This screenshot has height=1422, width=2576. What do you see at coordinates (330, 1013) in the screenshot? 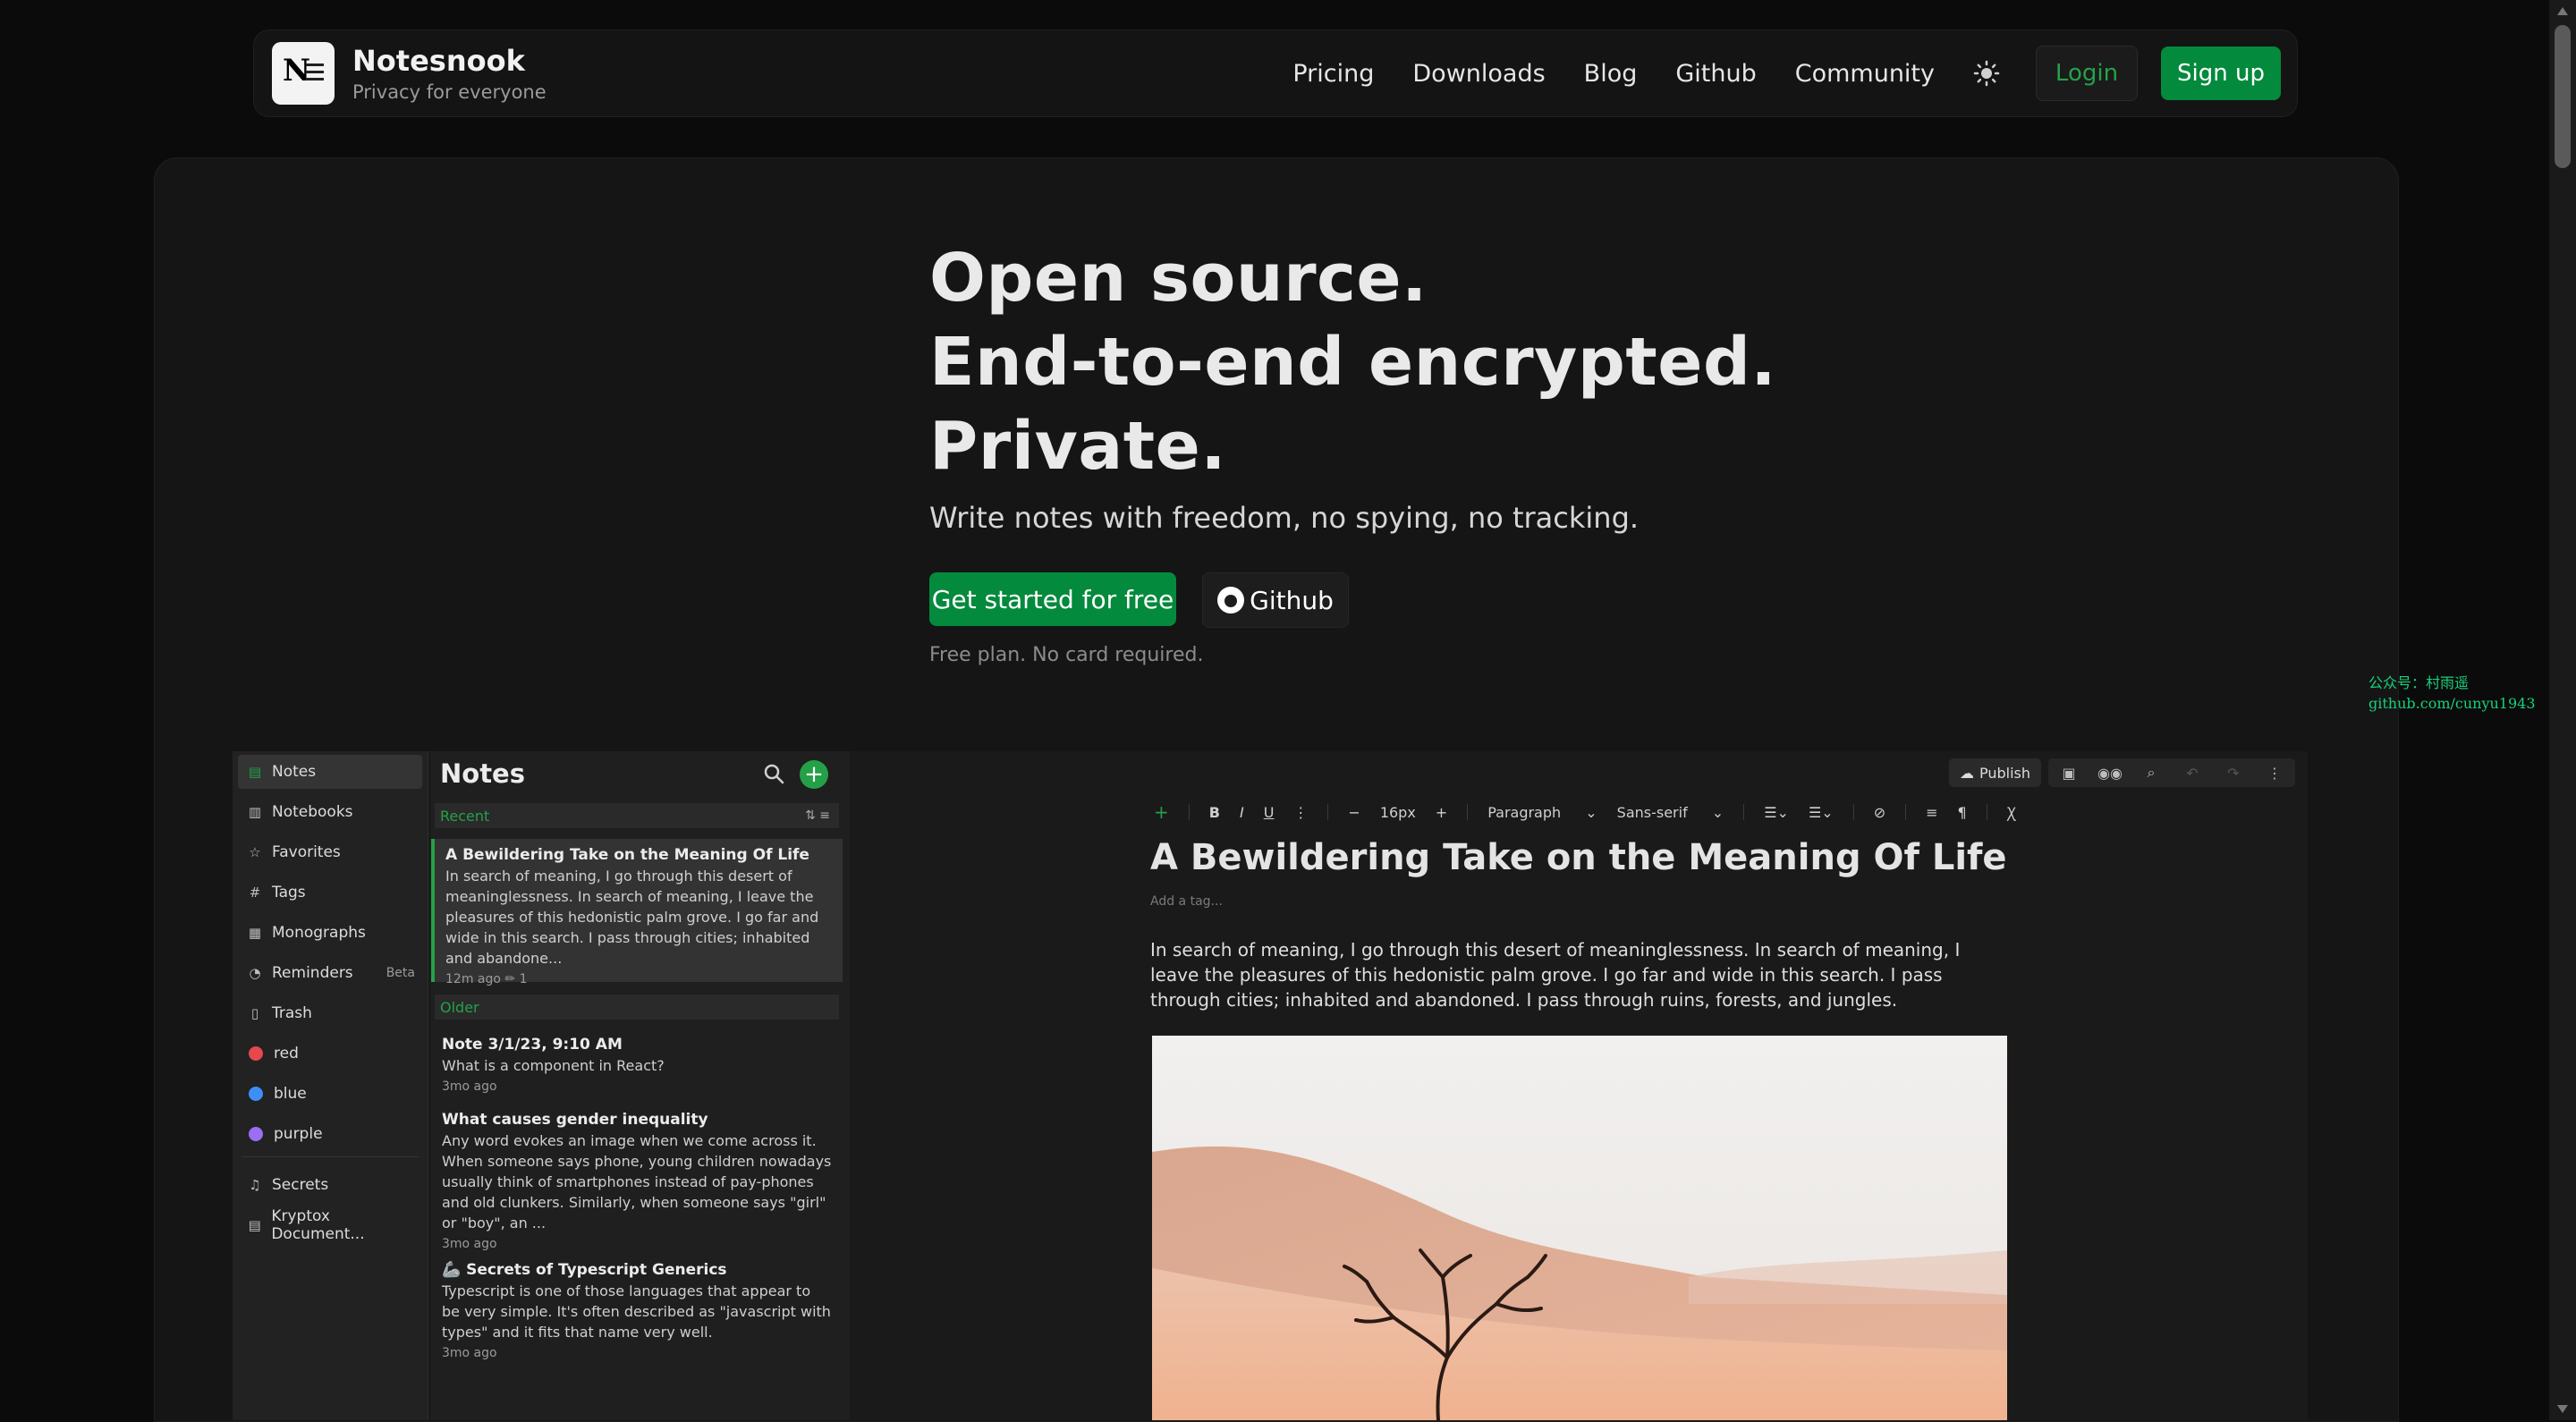
I see `sidebar-item-trash: ▯ Trash` at bounding box center [330, 1013].